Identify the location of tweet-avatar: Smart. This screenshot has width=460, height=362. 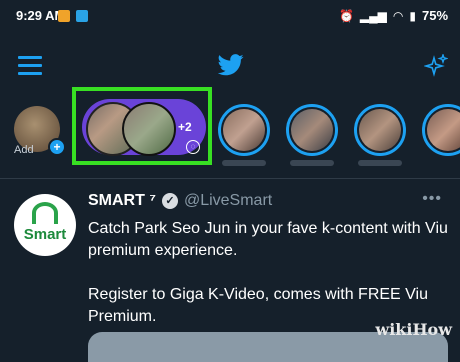
(45, 225).